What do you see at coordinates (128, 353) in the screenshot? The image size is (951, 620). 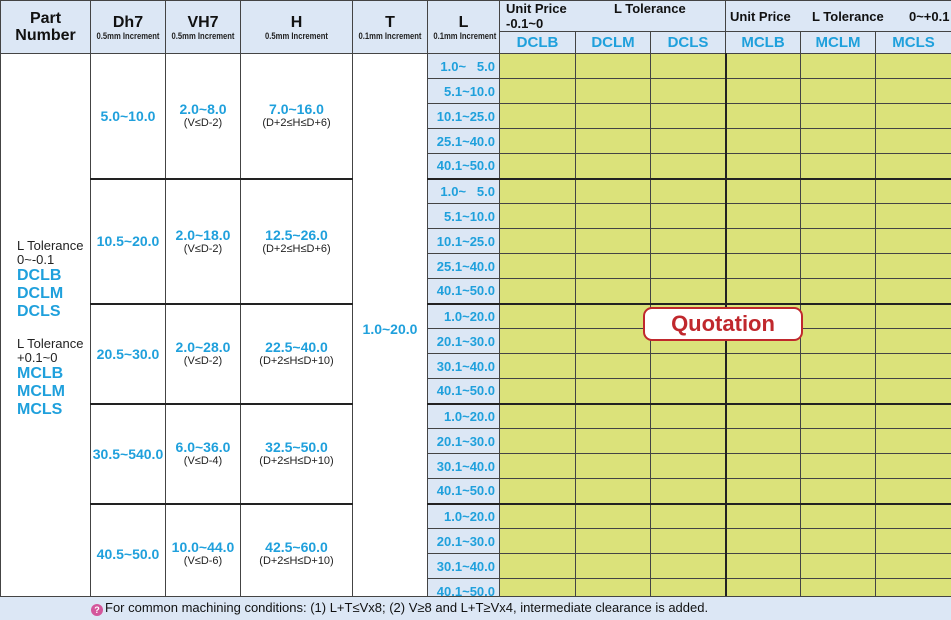 I see `d-range-cell: 20.5~30.0` at bounding box center [128, 353].